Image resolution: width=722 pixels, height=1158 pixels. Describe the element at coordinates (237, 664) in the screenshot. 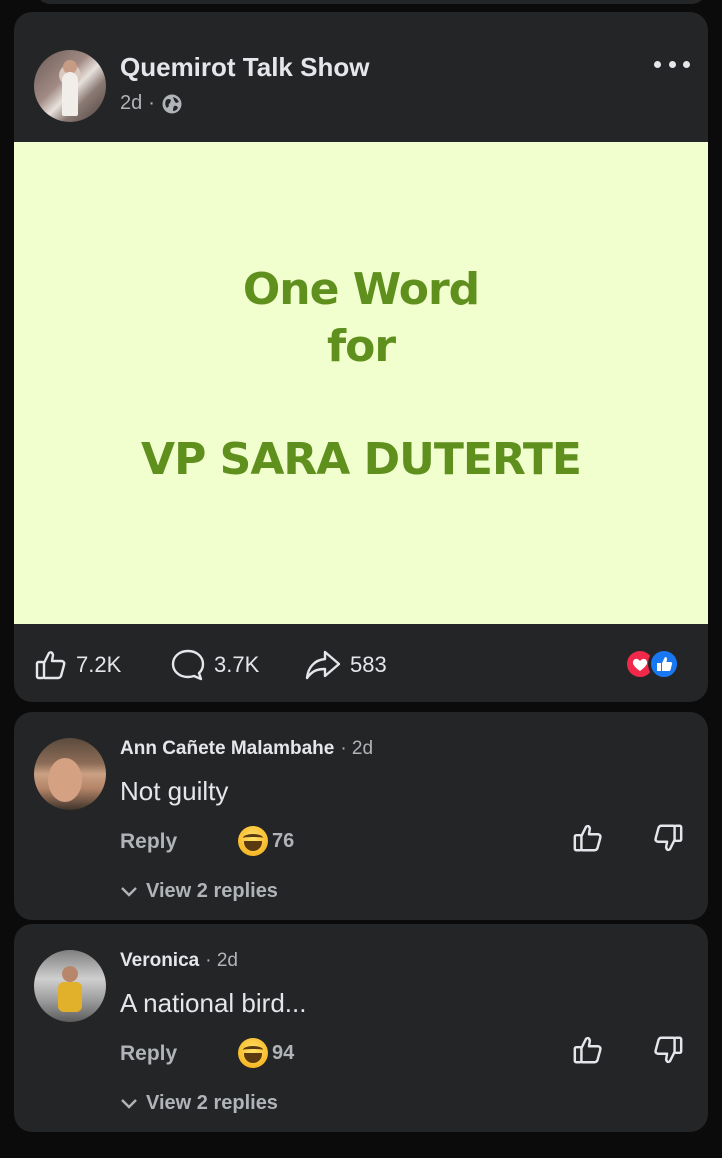

I see `comment-count: 3.7K` at that location.